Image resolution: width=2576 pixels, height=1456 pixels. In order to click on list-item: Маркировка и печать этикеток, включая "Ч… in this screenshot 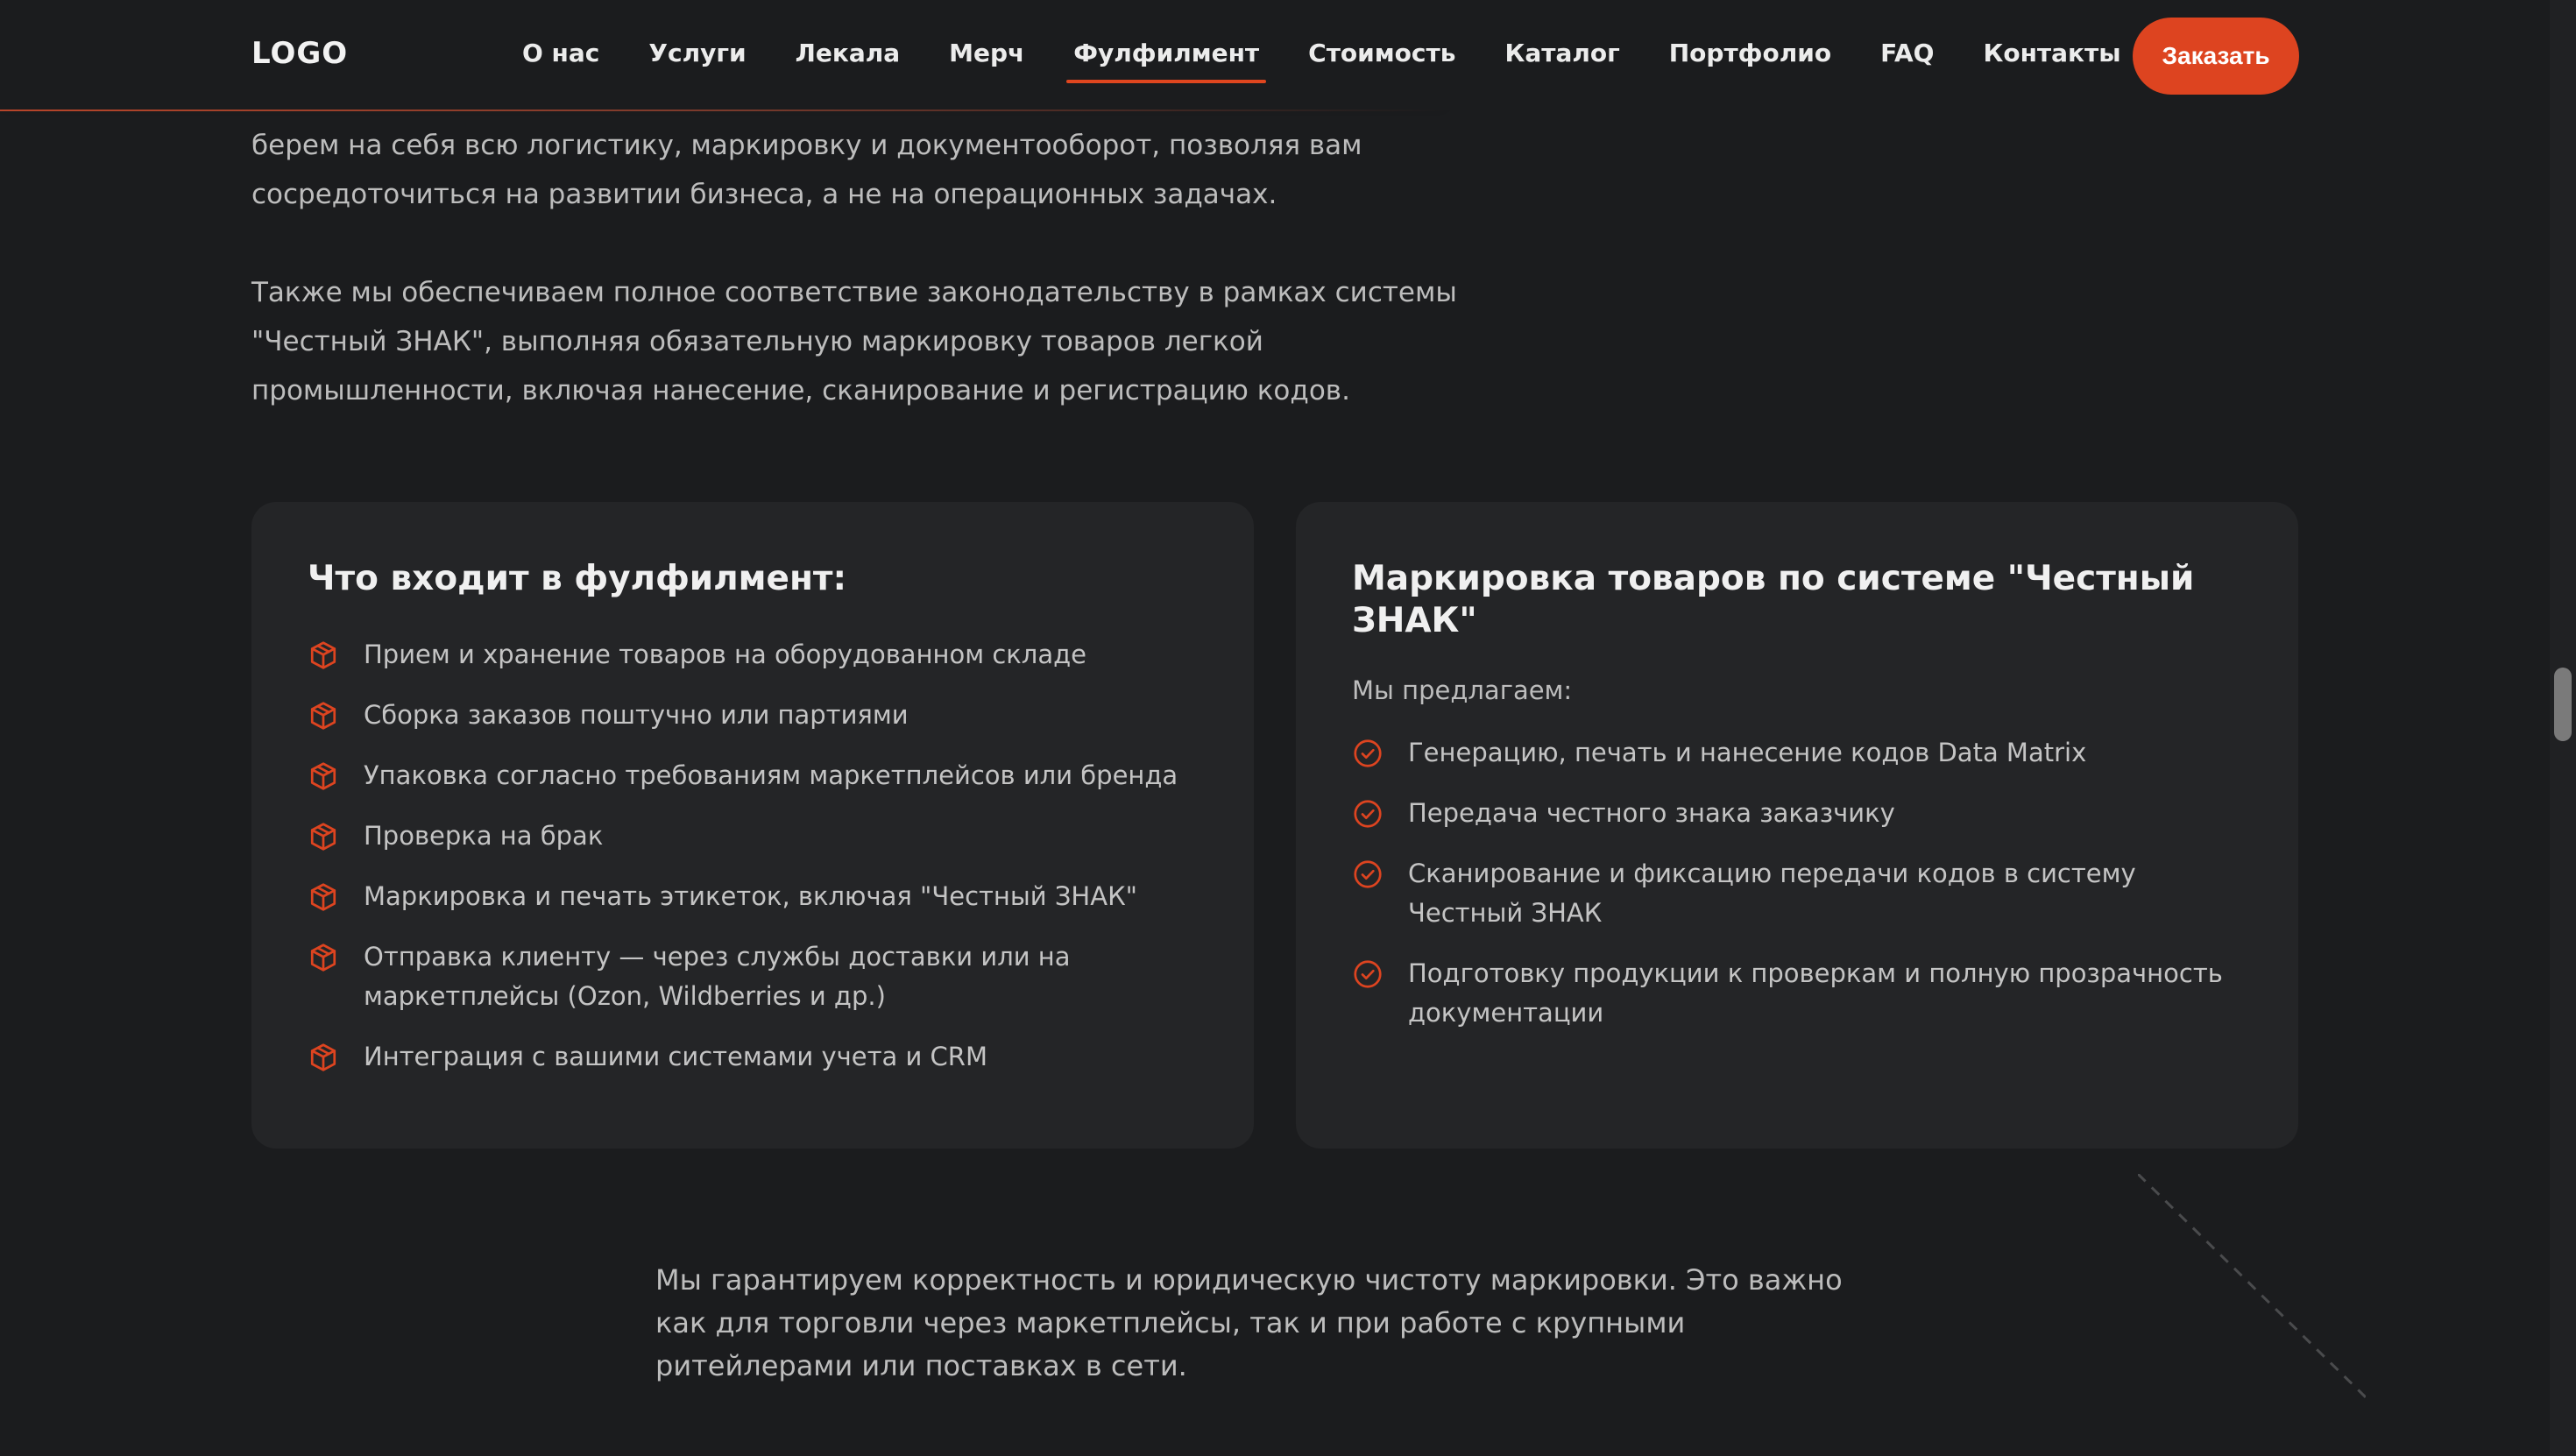, I will do `click(753, 896)`.